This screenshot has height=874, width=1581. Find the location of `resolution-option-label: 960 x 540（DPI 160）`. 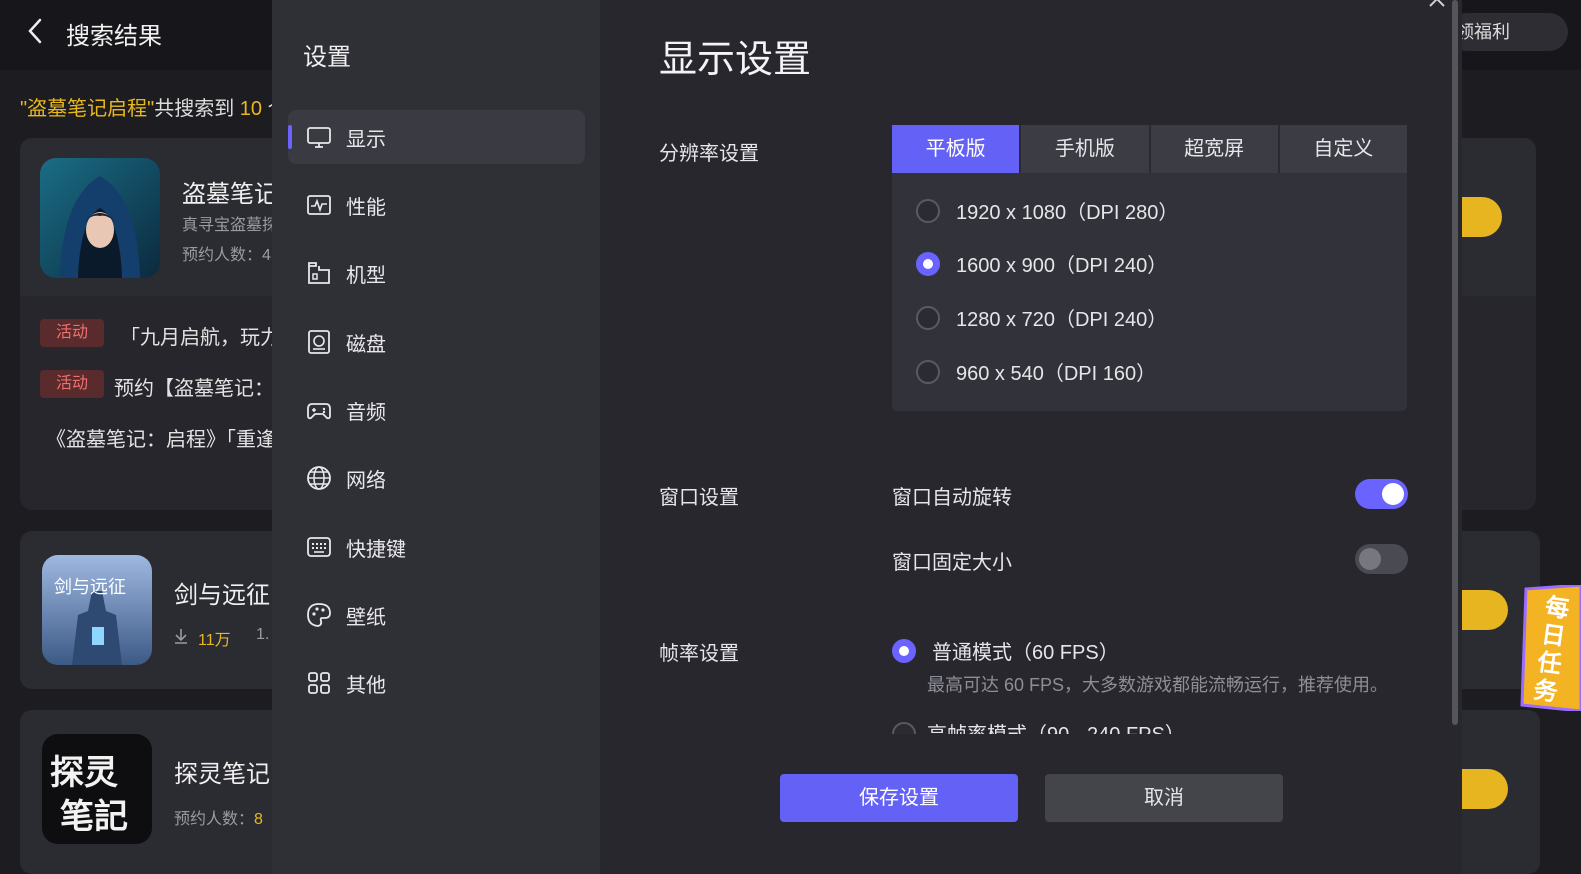

resolution-option-label: 960 x 540（DPI 160） is located at coordinates (1056, 374).